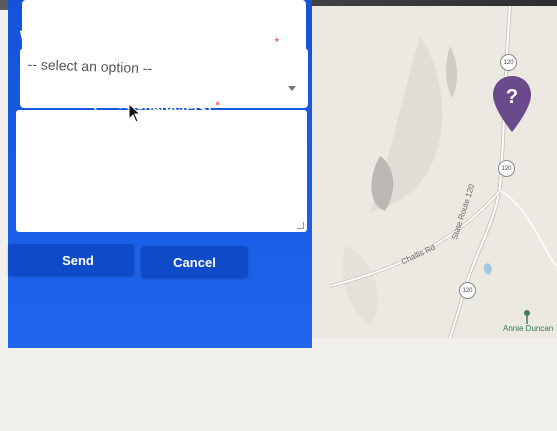  I want to click on cancel-button: Cancel, so click(194, 262).